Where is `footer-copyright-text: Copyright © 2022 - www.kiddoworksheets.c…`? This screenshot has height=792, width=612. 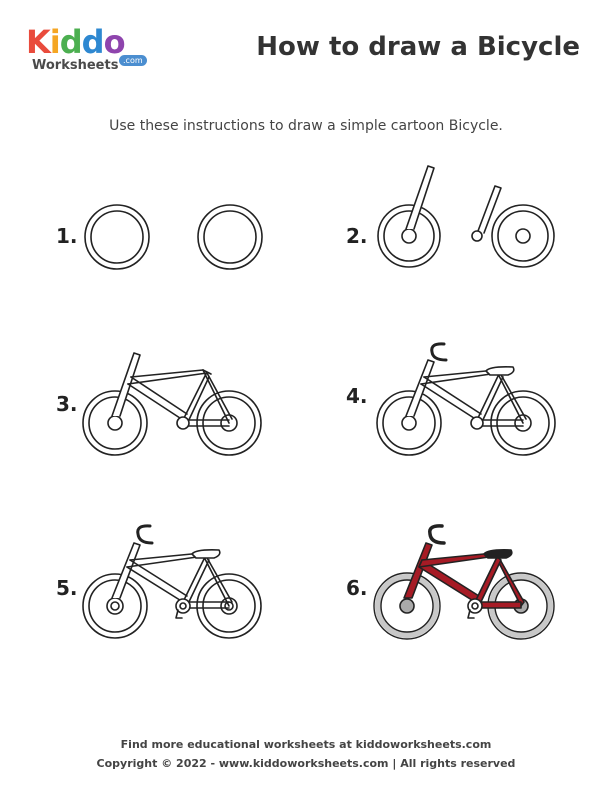
footer-copyright-text: Copyright © 2022 - www.kiddoworksheets.c… is located at coordinates (306, 763).